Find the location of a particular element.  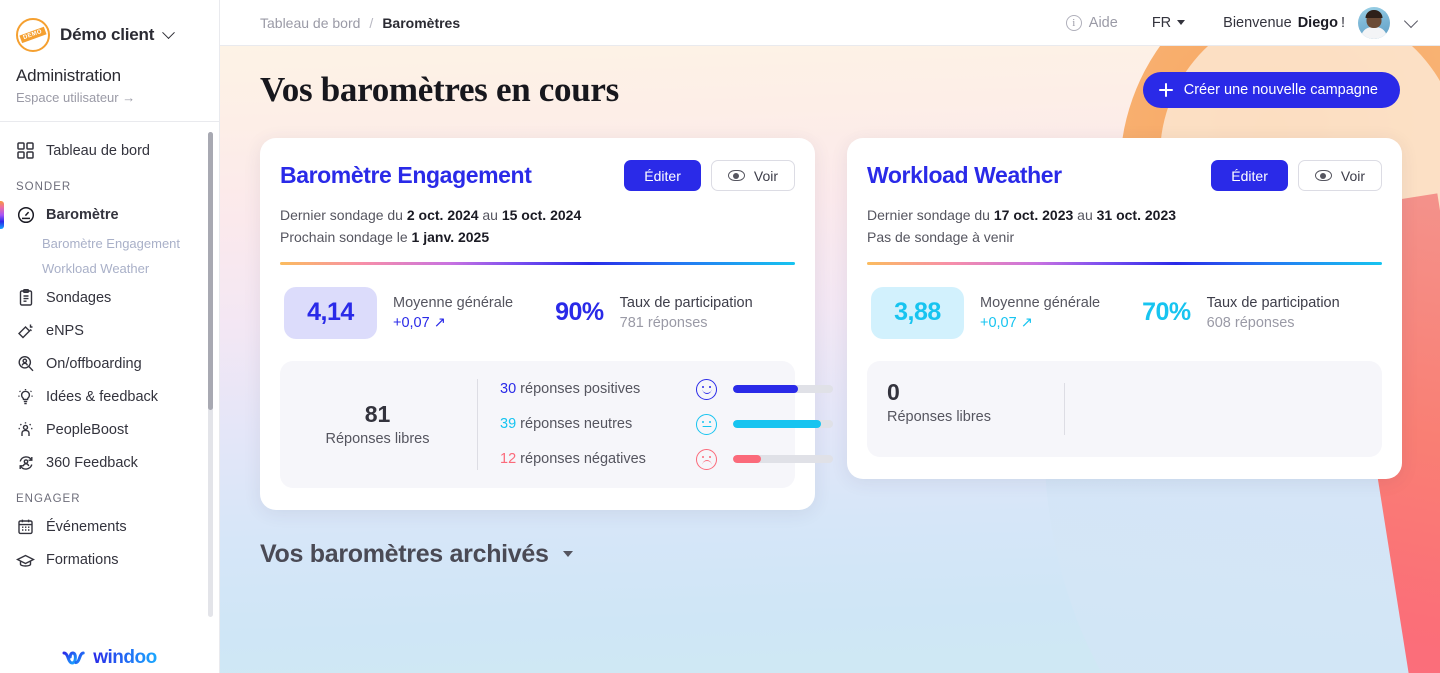

grid-icon is located at coordinates (25, 150).